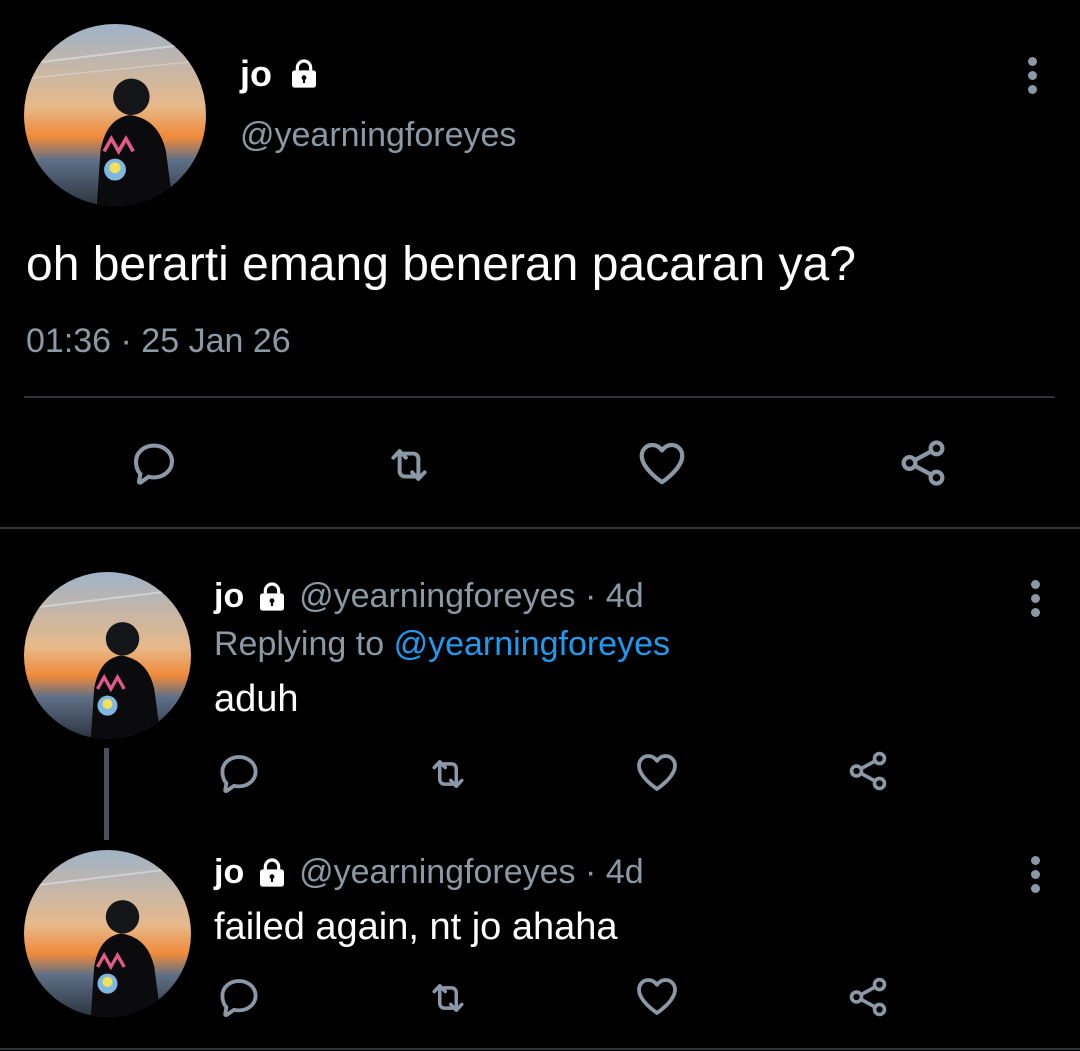  Describe the element at coordinates (539, 397) in the screenshot. I see `divider` at that location.